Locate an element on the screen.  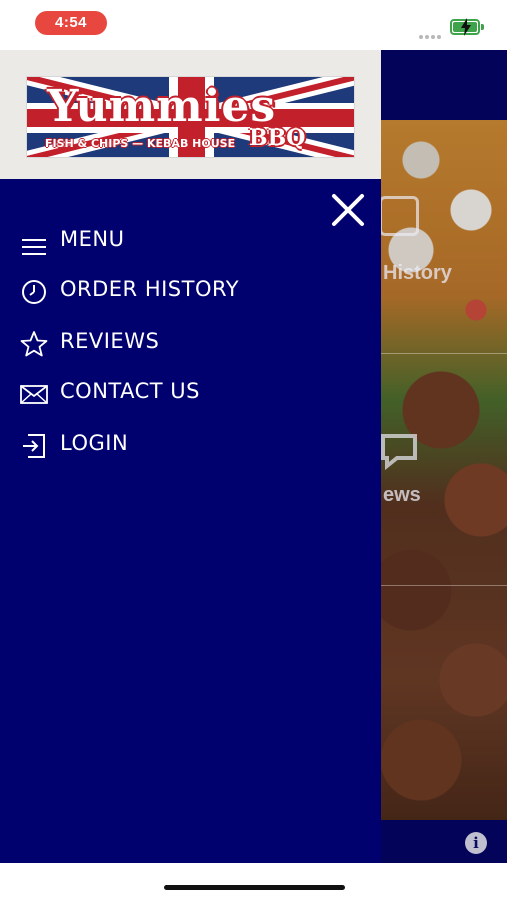
nav-item-contact-us: CONTACT US is located at coordinates (190, 399).